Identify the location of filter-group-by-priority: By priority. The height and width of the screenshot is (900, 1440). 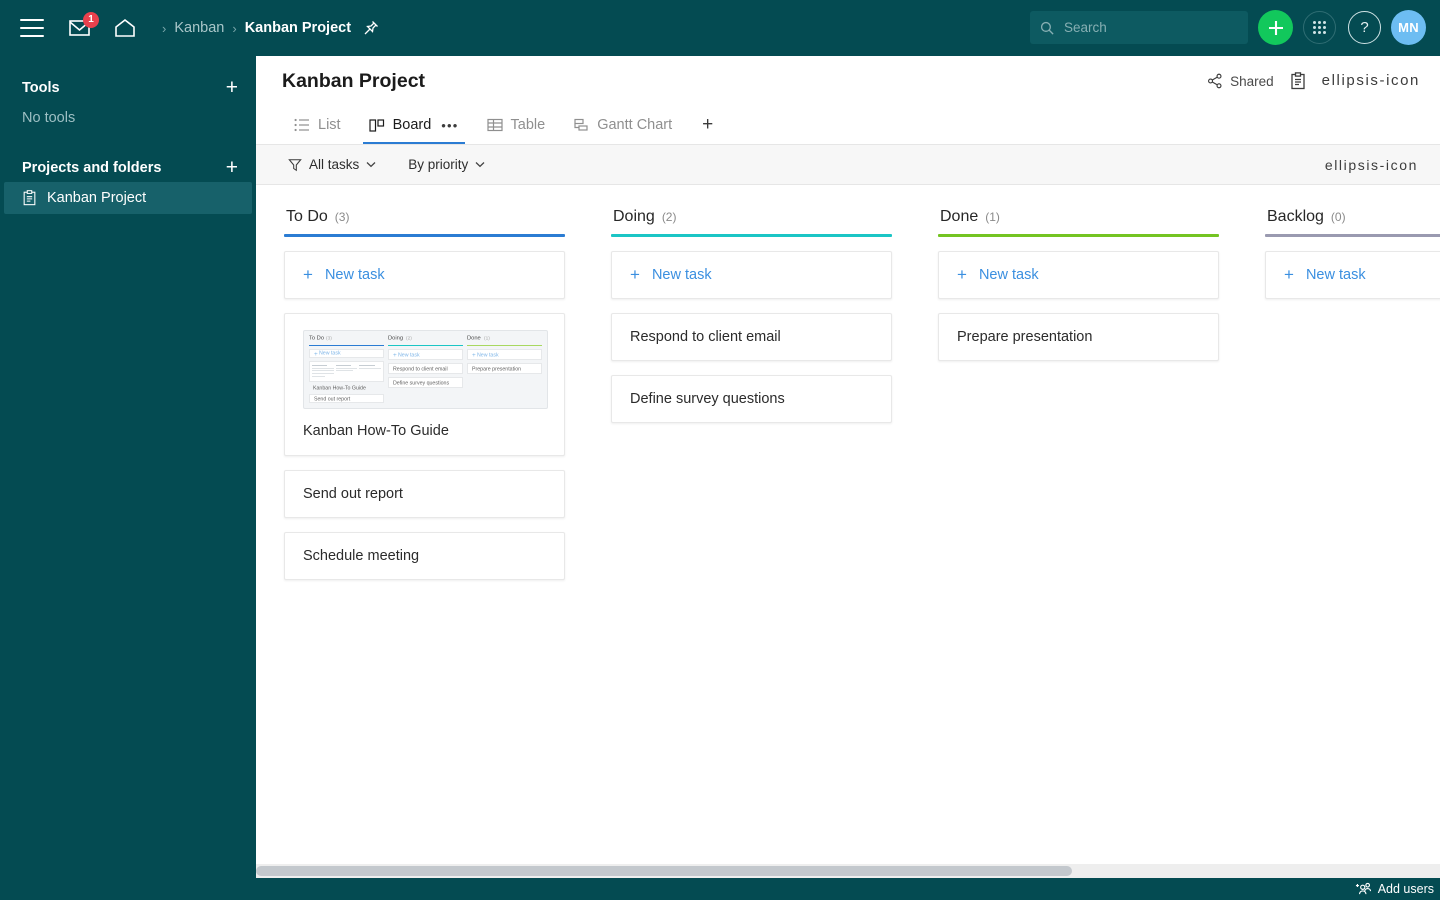
(446, 165).